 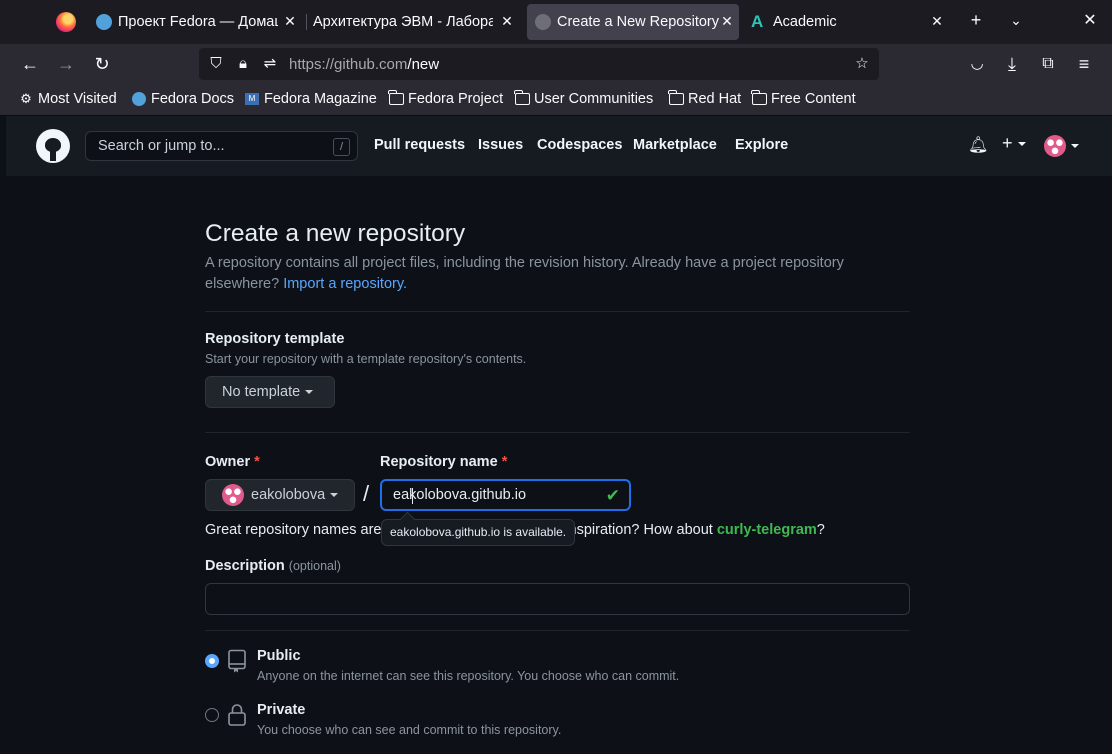 What do you see at coordinates (261, 392) in the screenshot?
I see `template-button-label: No template` at bounding box center [261, 392].